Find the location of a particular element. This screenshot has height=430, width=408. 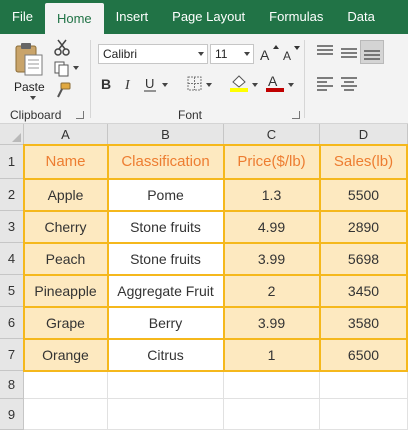

table-cell: 5698 is located at coordinates (364, 259).